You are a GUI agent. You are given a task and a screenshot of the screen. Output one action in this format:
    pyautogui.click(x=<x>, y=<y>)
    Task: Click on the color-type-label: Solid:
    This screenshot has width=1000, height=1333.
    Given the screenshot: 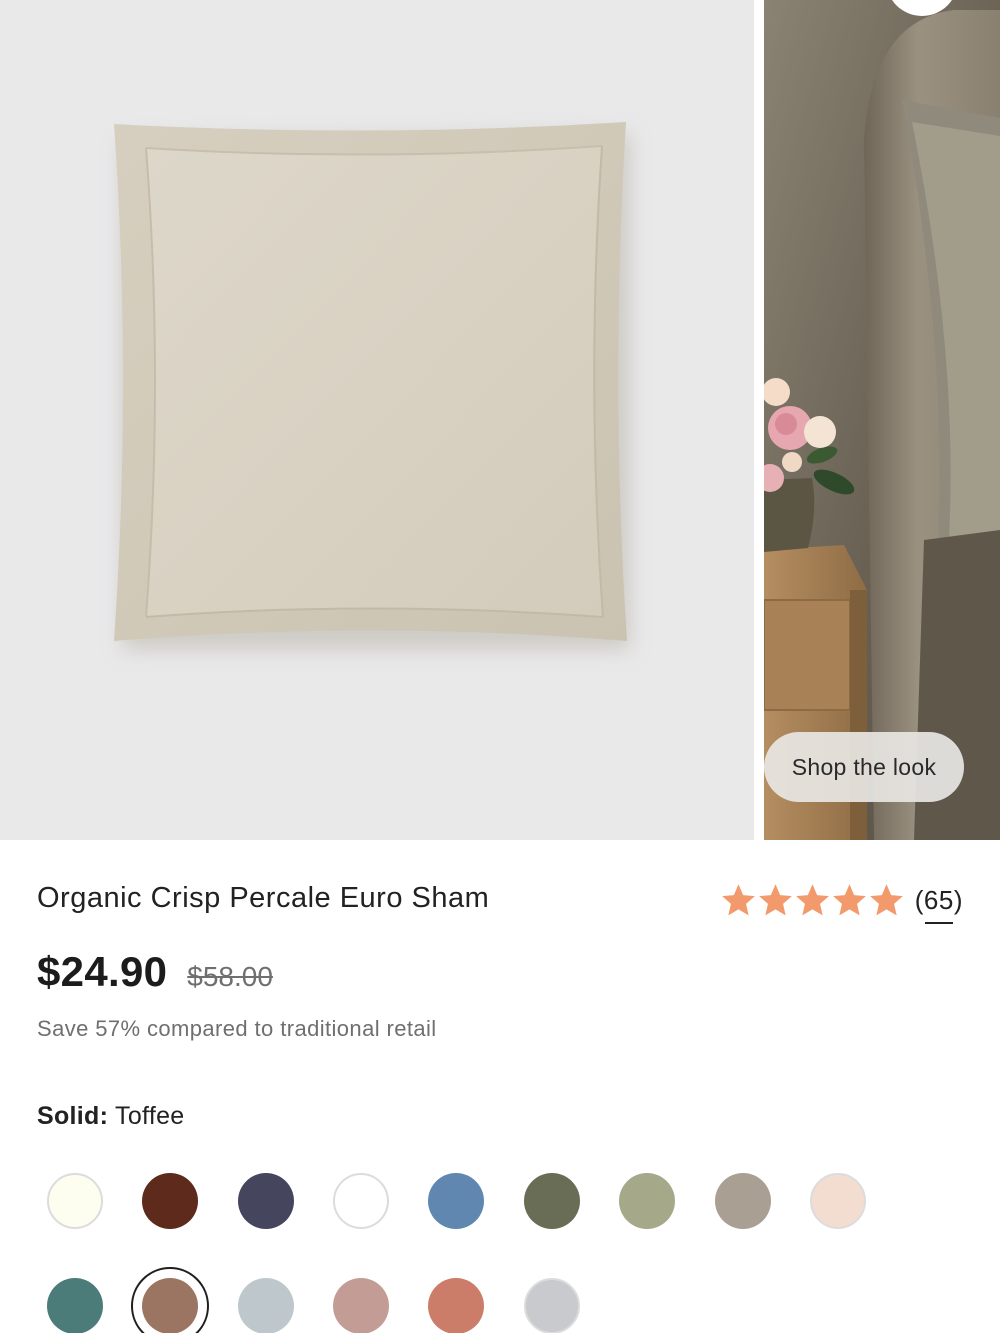 What is the action you would take?
    pyautogui.click(x=73, y=1116)
    